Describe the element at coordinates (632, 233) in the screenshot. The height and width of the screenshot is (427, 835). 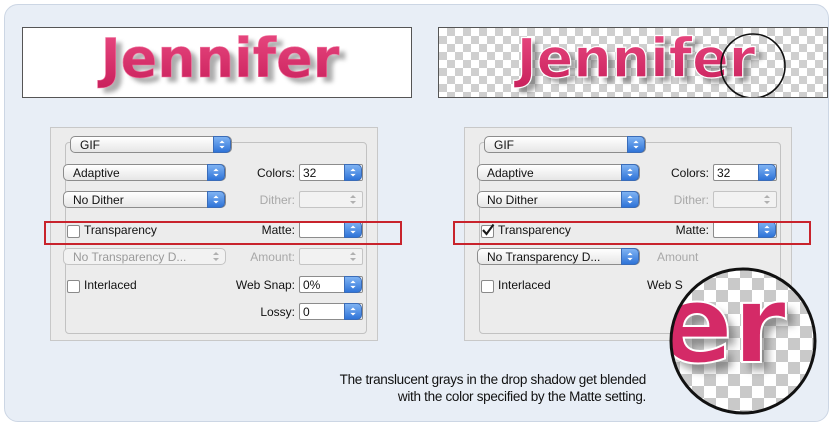
I see `matte-row-highlight-right` at that location.